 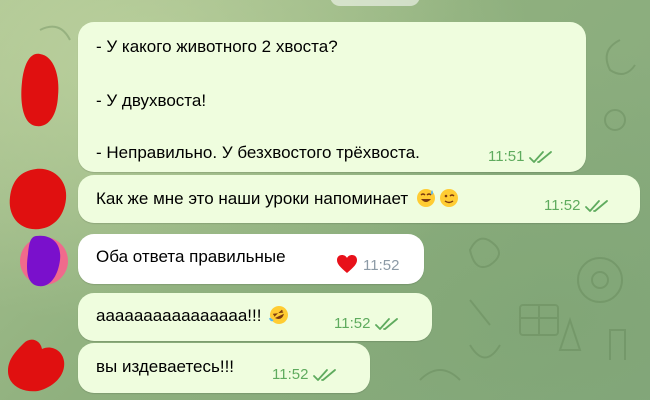 I want to click on sweat-smile-emoji, so click(x=426, y=198).